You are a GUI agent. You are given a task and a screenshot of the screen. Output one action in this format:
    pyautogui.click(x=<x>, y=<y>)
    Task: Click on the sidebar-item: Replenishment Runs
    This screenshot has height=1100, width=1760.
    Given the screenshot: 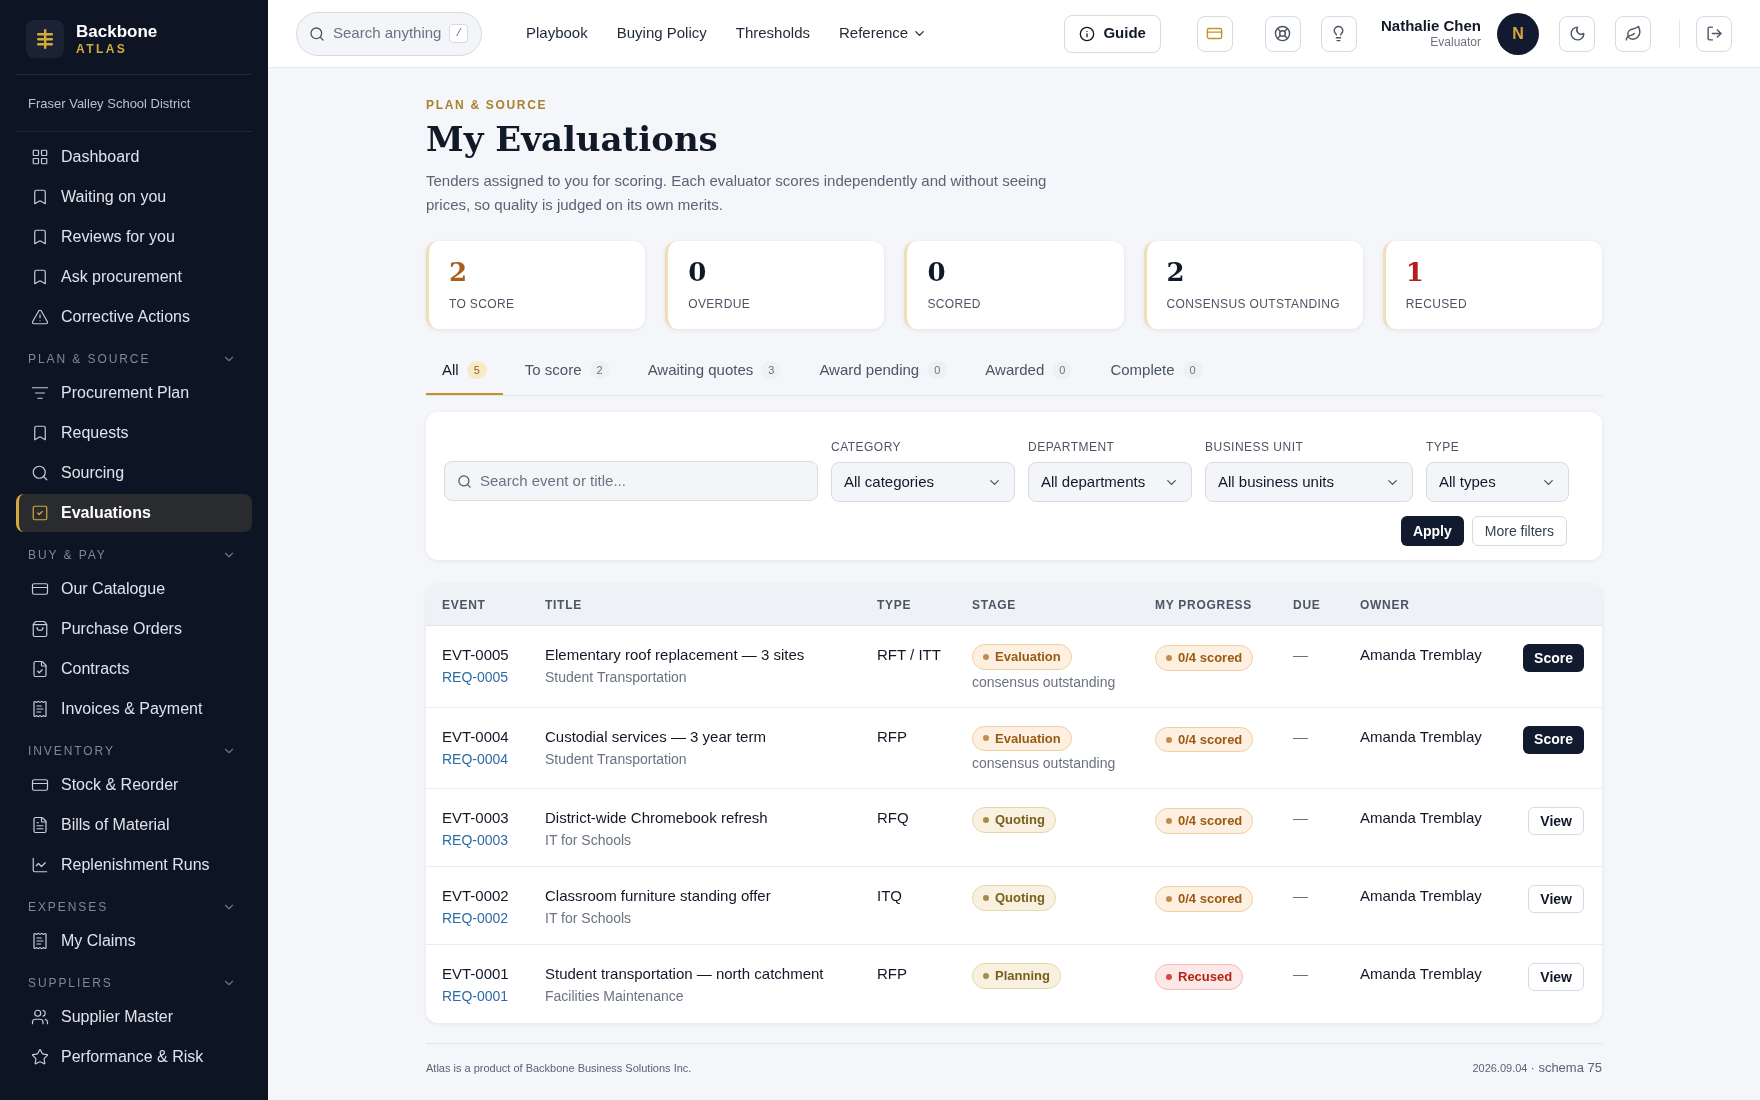 What is the action you would take?
    pyautogui.click(x=134, y=865)
    